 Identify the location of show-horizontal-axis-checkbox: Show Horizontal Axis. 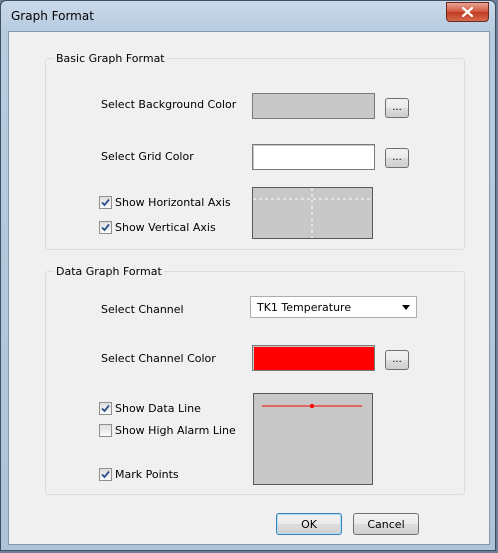
(165, 202).